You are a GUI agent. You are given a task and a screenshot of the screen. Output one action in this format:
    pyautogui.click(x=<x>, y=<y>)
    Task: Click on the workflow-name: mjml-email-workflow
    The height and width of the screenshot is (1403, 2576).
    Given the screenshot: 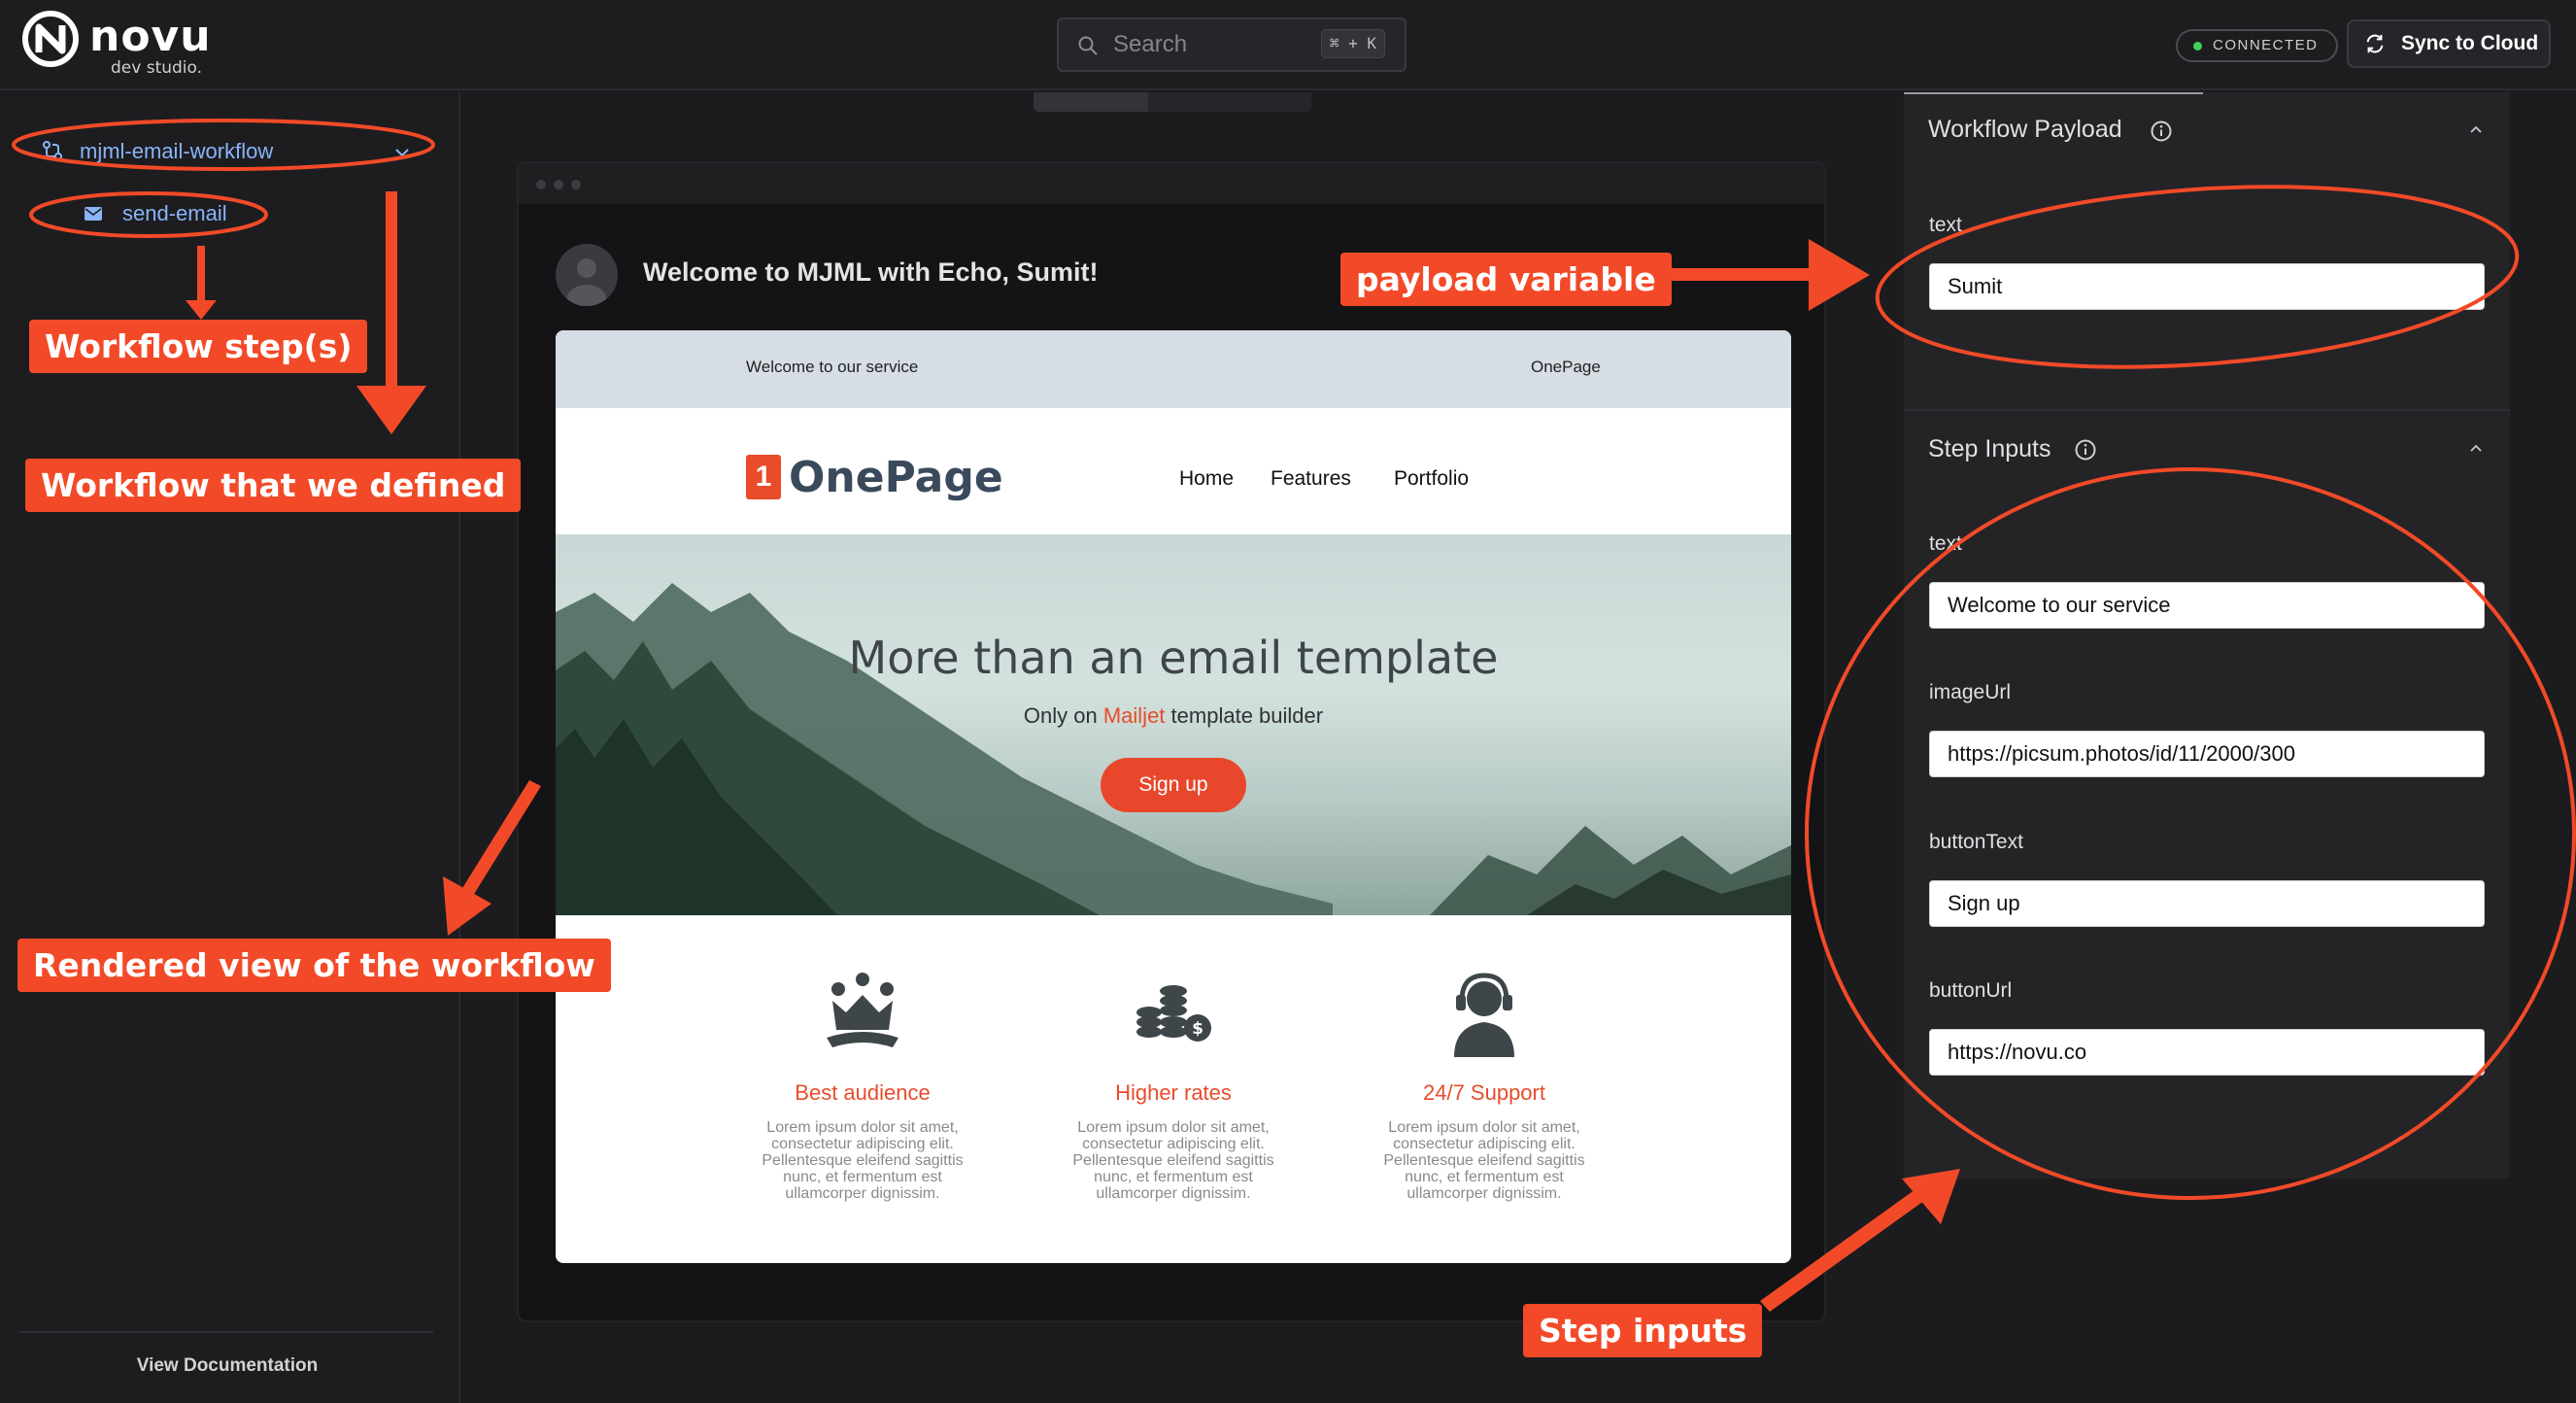 What is the action you would take?
    pyautogui.click(x=177, y=151)
    